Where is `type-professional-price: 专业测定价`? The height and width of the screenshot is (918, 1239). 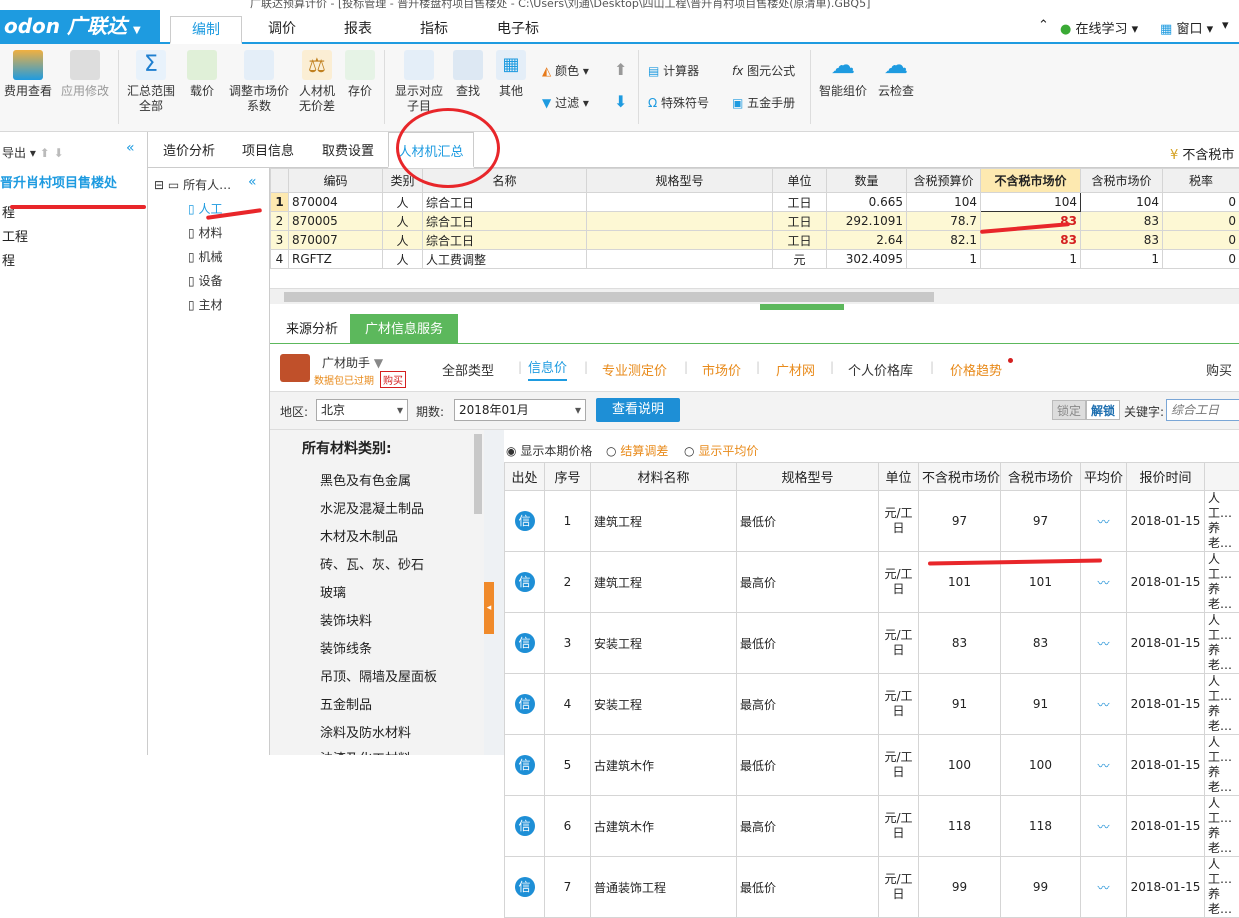 type-professional-price: 专业测定价 is located at coordinates (634, 369).